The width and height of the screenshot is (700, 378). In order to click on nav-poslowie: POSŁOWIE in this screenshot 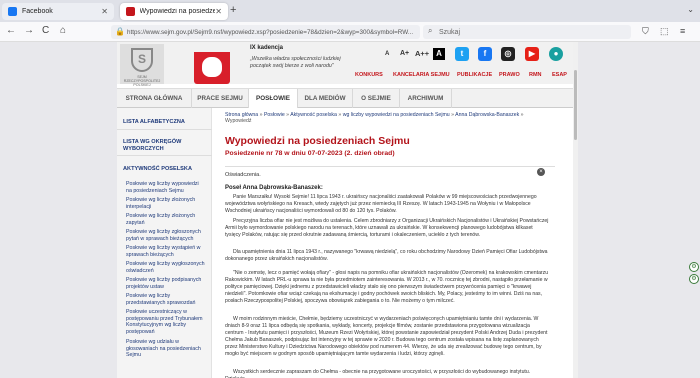, I will do `click(273, 98)`.